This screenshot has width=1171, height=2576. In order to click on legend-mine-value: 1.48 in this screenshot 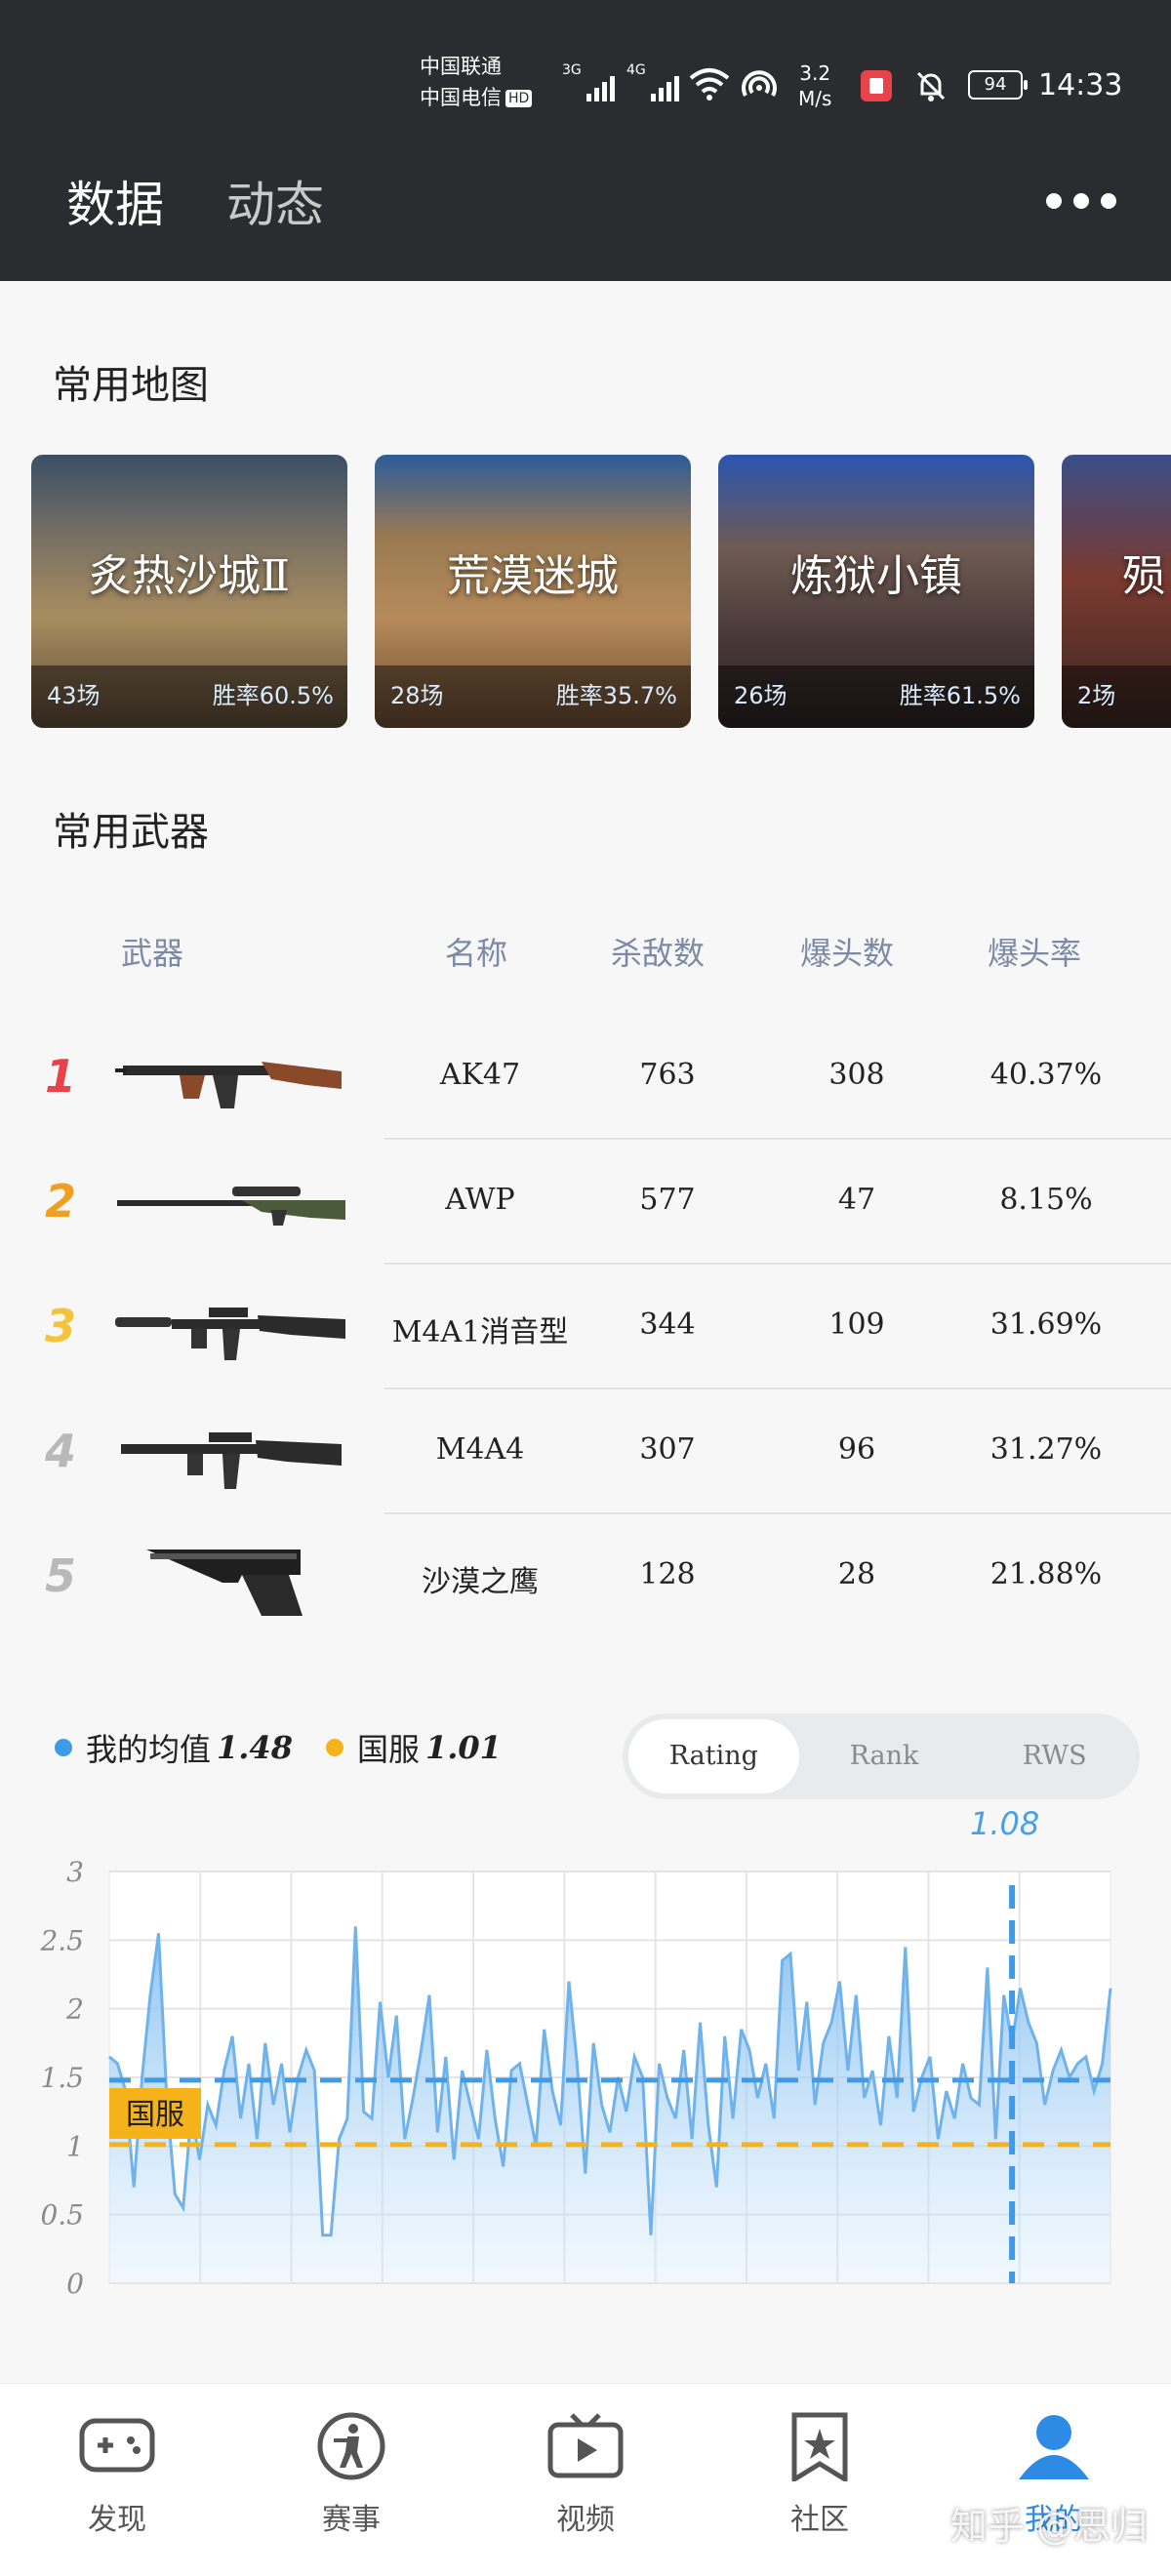, I will do `click(255, 1747)`.